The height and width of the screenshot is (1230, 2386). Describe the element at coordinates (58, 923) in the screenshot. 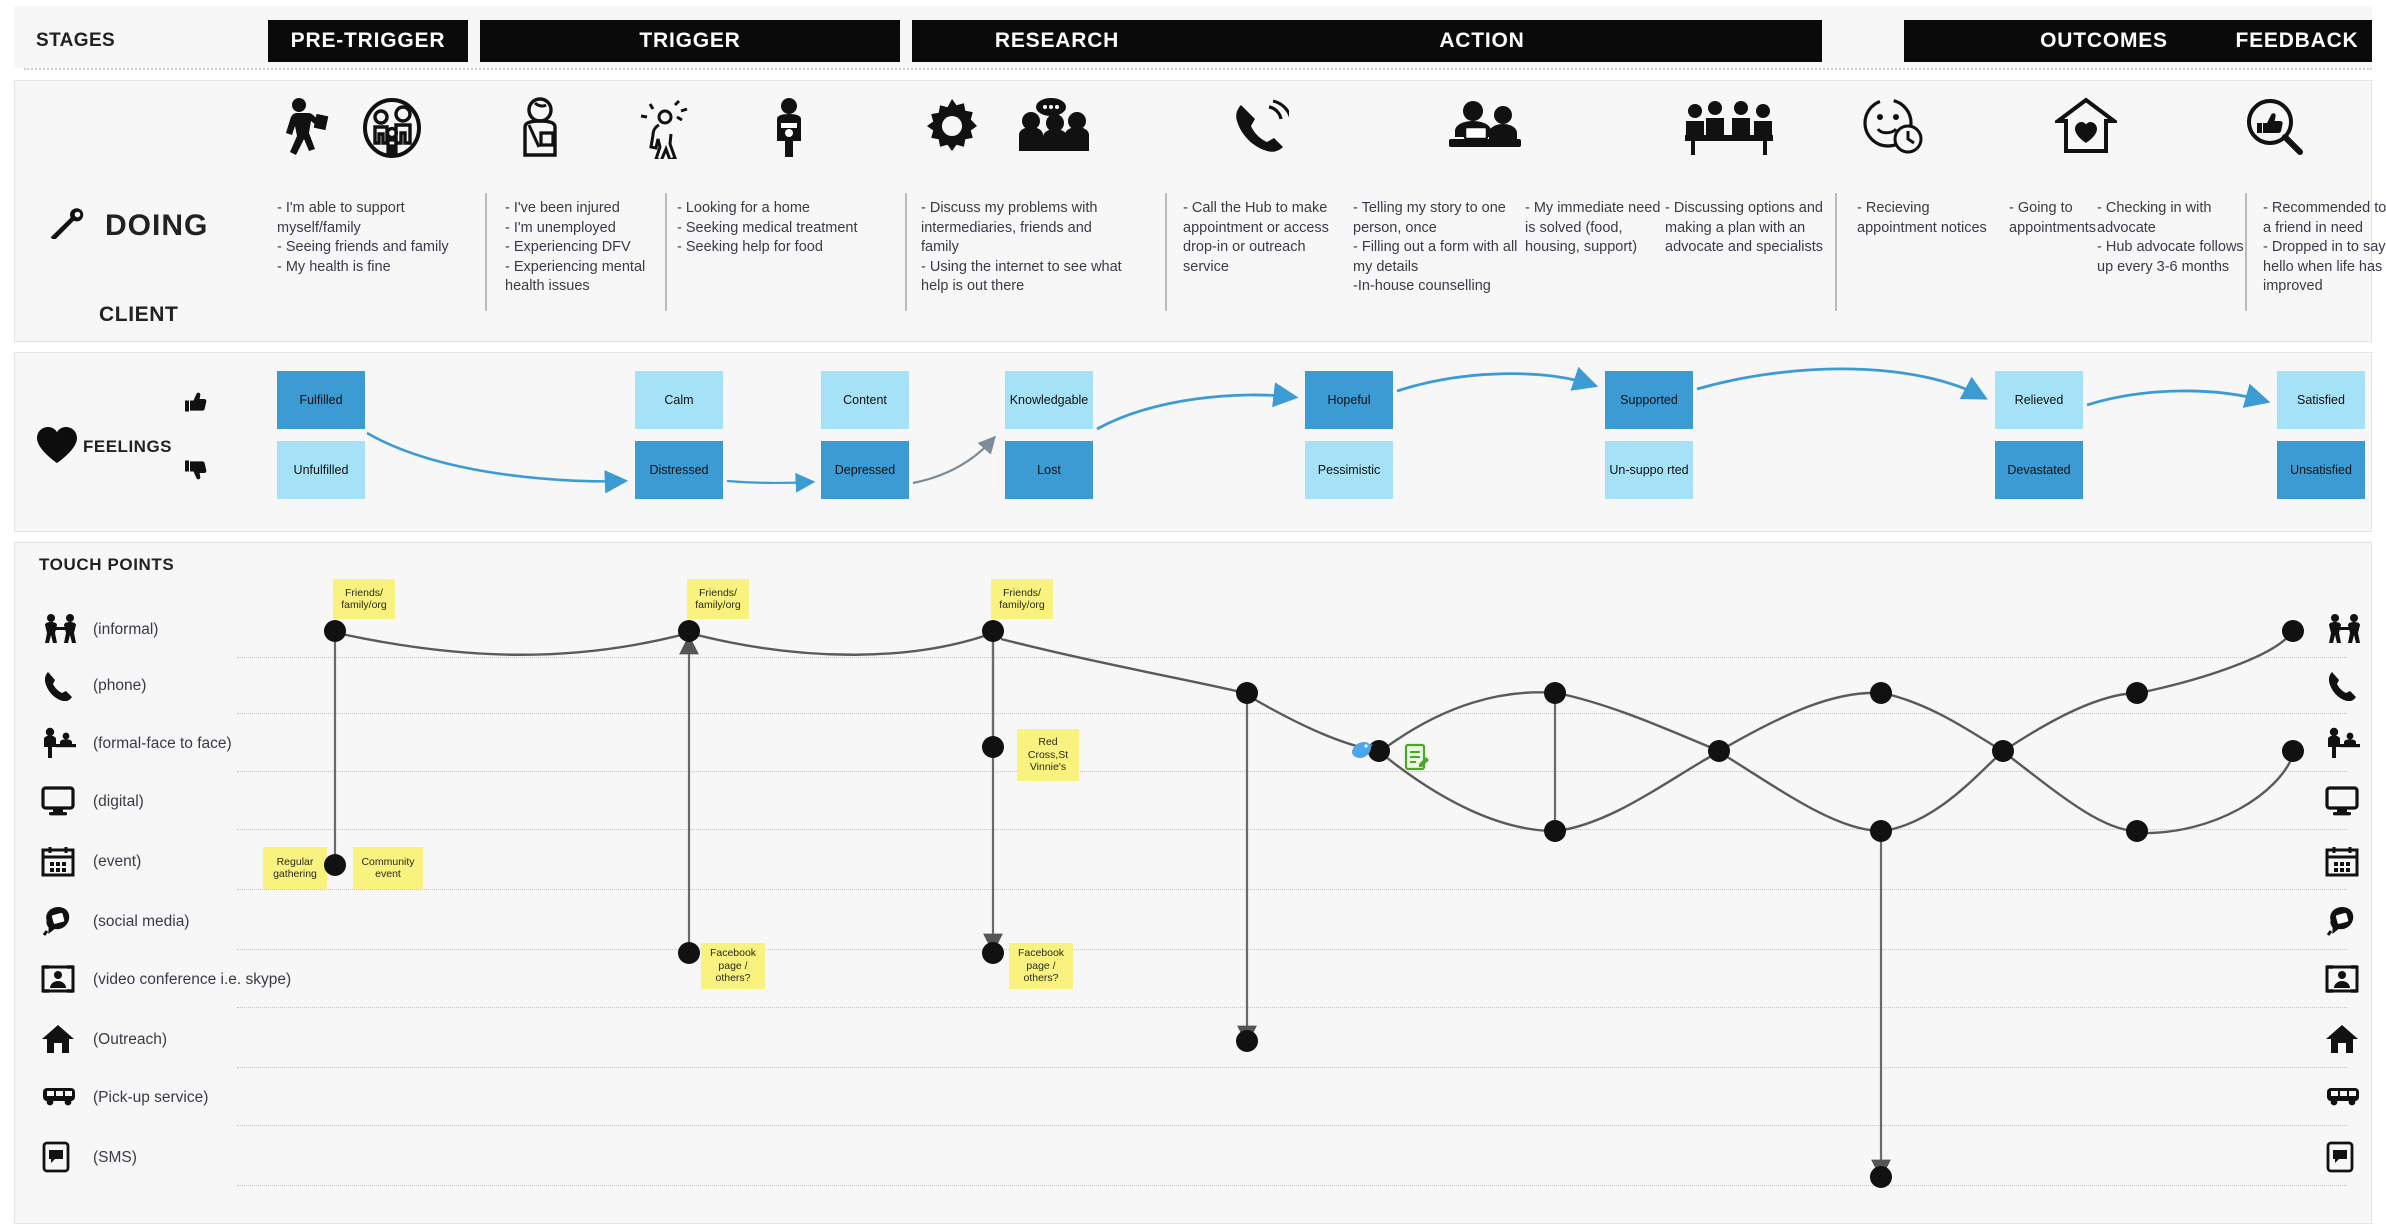

I see `social-media-icon` at that location.